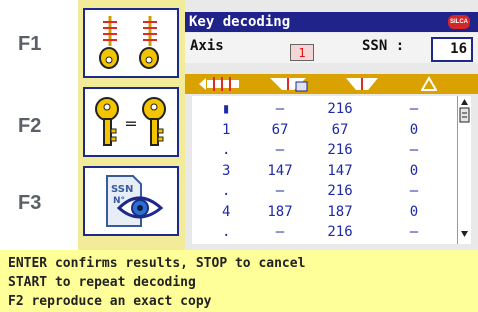 This screenshot has height=312, width=478. I want to click on ssn-label: SSN :, so click(383, 46).